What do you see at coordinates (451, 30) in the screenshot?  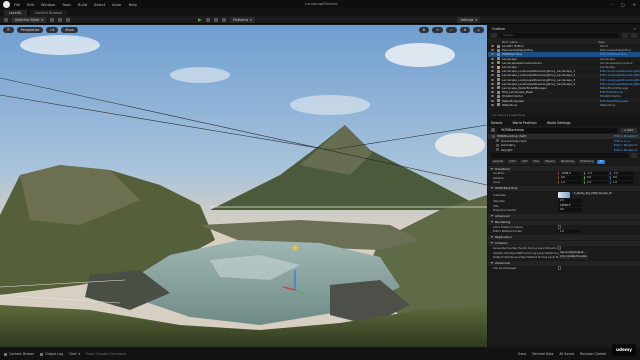 I see `scale-tool-icon: ⤢` at bounding box center [451, 30].